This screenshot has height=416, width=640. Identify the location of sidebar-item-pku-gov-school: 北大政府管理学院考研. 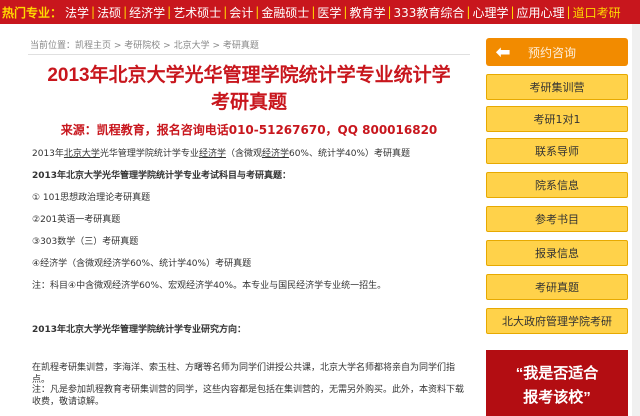
(557, 321).